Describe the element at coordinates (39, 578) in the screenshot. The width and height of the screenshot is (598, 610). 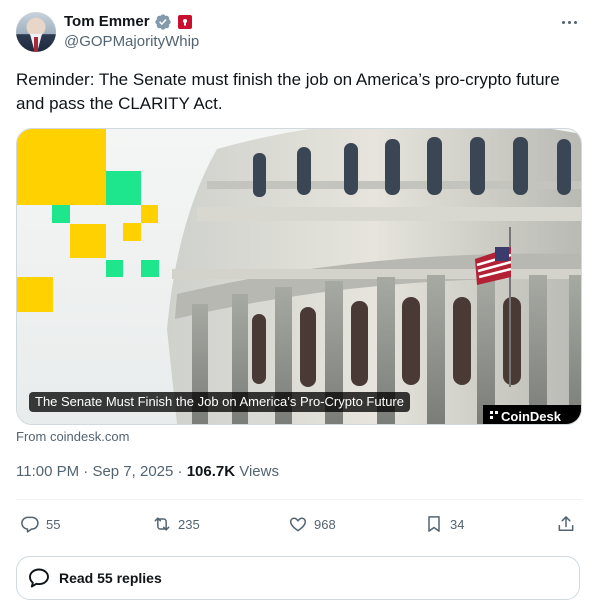
I see `speech-bubble-icon` at that location.